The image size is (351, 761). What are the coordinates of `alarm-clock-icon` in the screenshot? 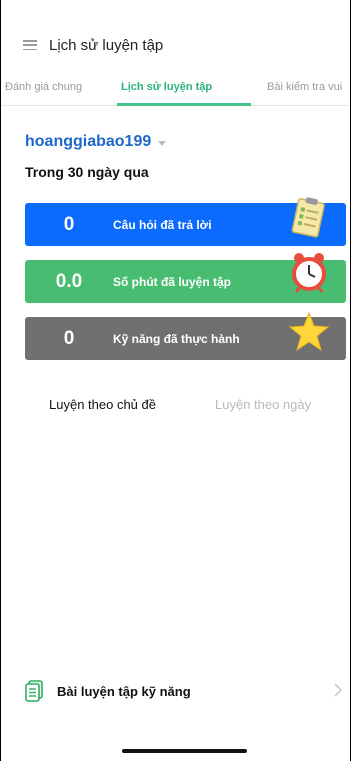 It's located at (309, 273).